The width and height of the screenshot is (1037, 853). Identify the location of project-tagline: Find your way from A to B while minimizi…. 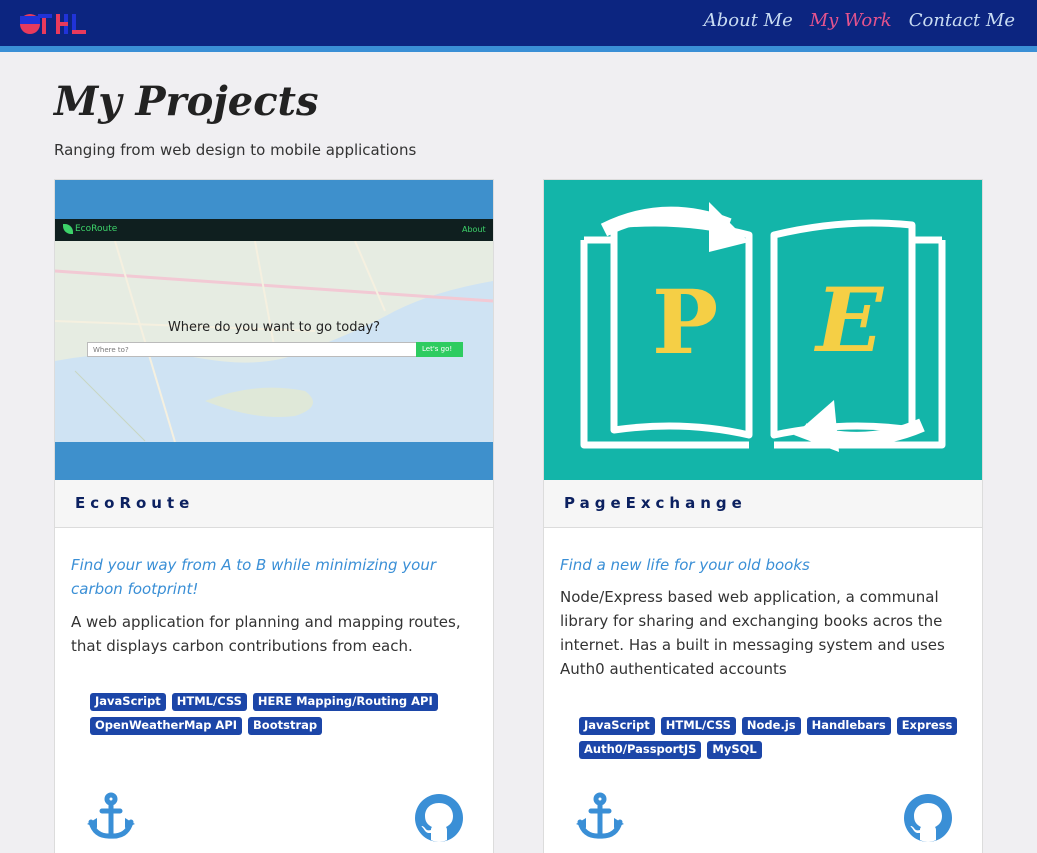
(254, 577).